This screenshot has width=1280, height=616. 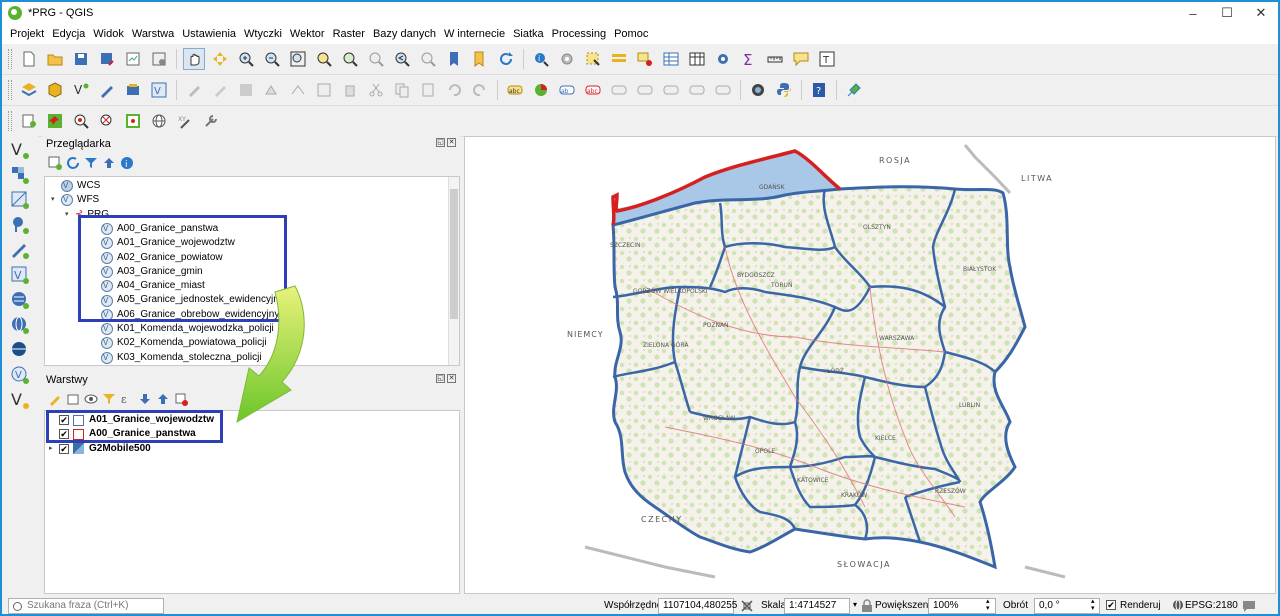 I want to click on locator-search-input: Szukana fraza (Ctrl+K), so click(x=86, y=606).